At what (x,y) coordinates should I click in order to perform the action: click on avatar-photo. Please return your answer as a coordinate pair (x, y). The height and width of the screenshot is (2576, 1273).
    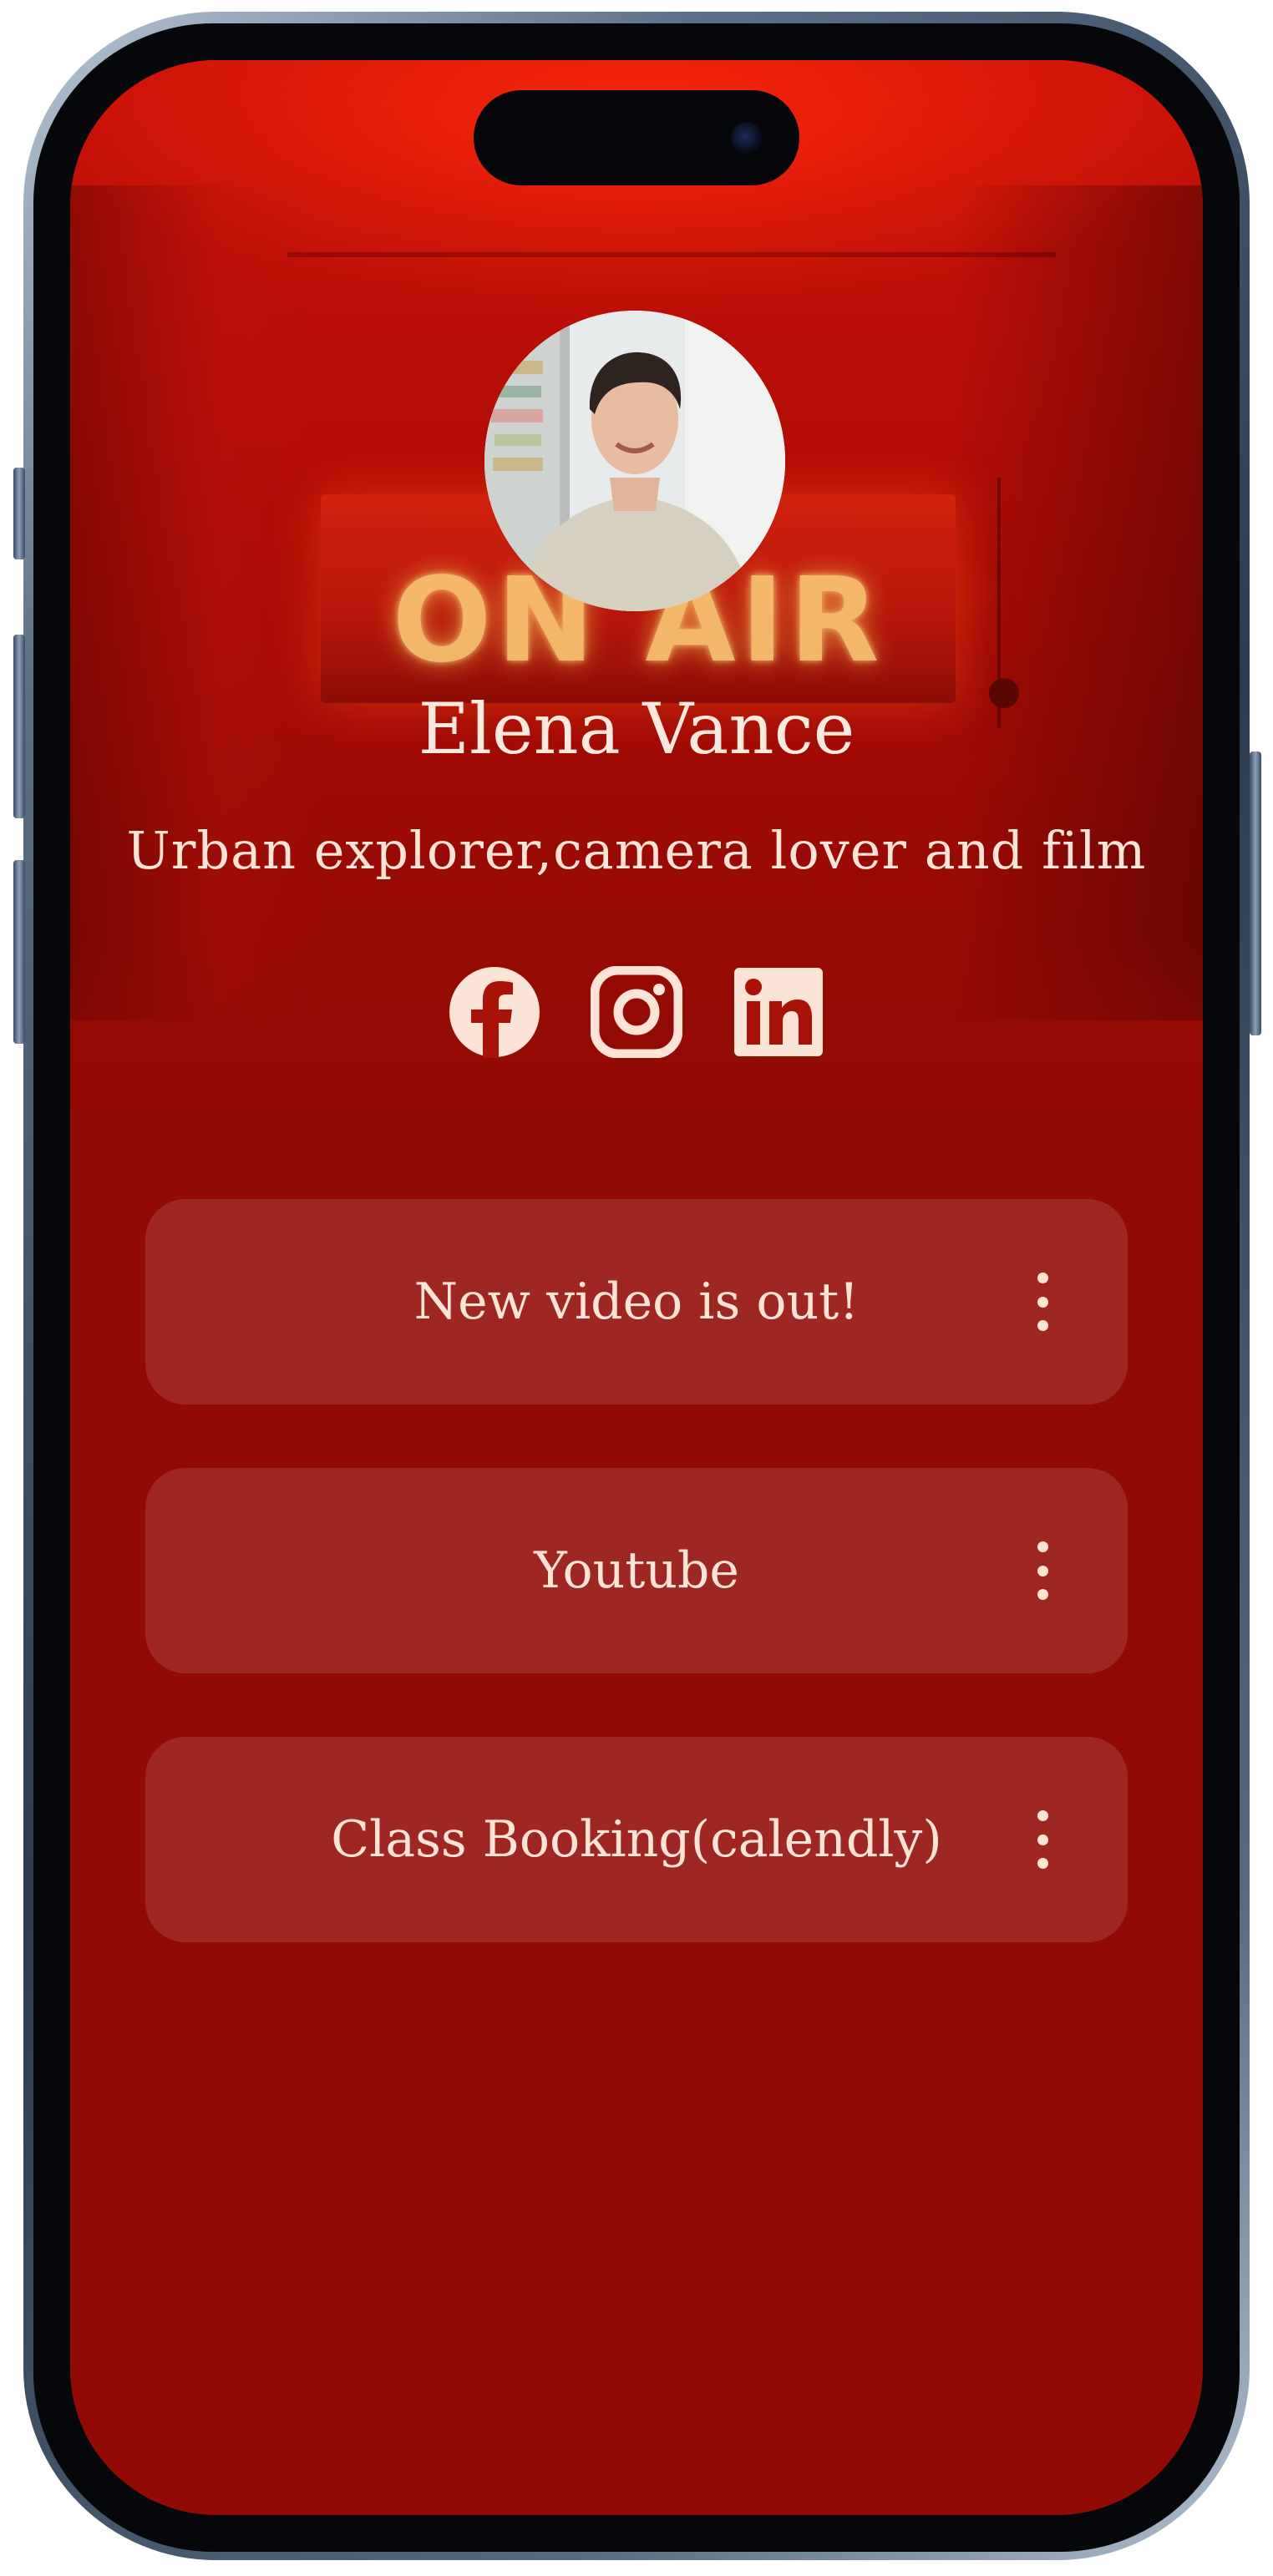
    Looking at the image, I should click on (634, 461).